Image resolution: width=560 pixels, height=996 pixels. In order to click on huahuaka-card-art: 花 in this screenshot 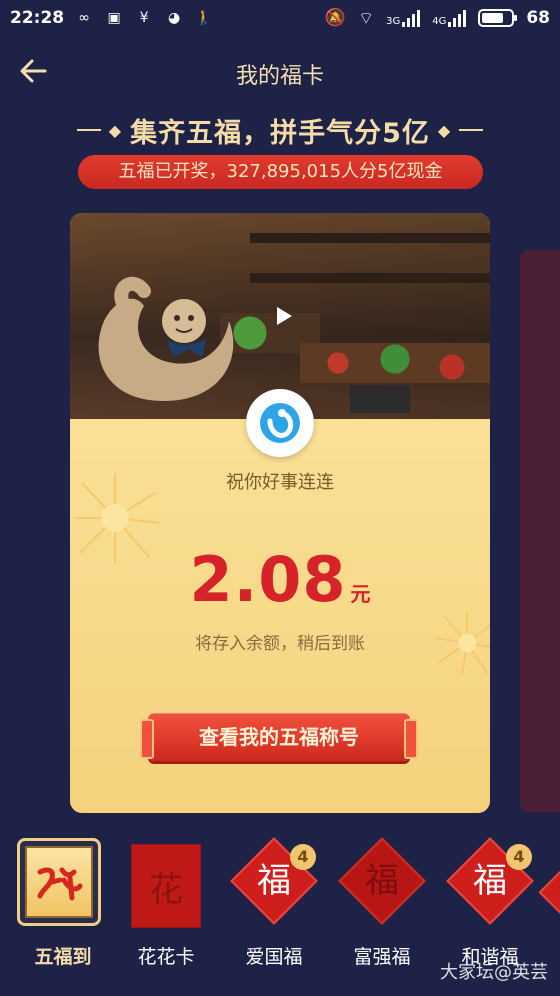, I will do `click(166, 886)`.